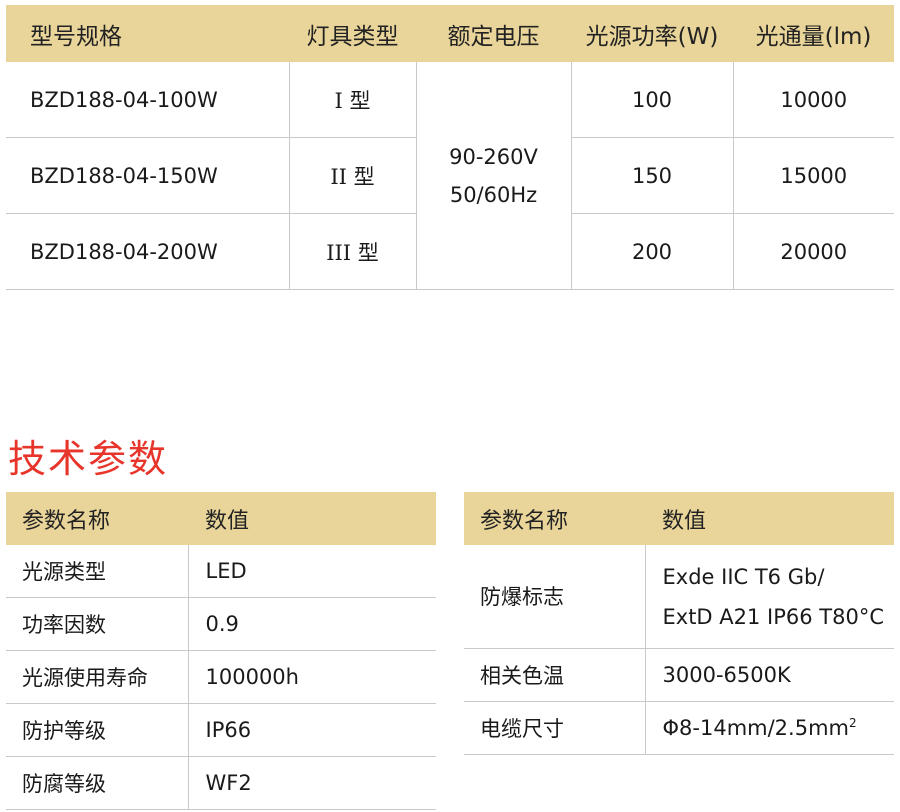 This screenshot has width=900, height=812. I want to click on table-row: 光源使用寿命 100000h, so click(221, 677).